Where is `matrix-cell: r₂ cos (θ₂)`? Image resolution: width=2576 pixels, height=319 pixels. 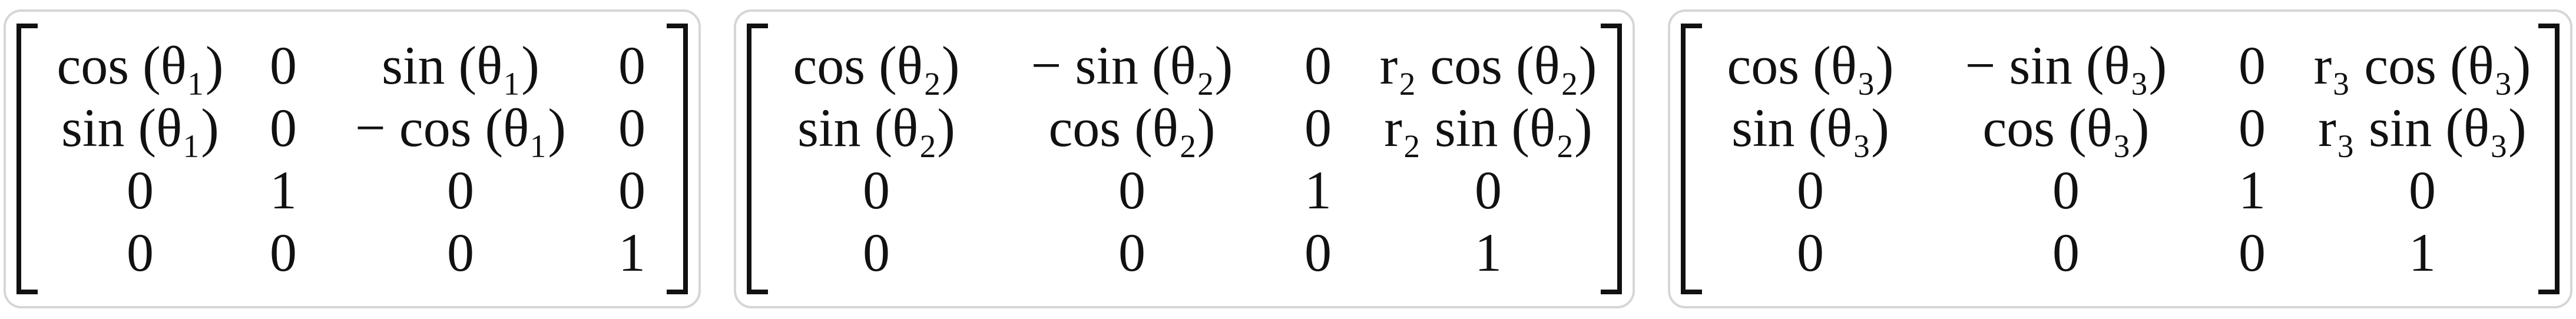 matrix-cell: r₂ cos (θ₂) is located at coordinates (1488, 65).